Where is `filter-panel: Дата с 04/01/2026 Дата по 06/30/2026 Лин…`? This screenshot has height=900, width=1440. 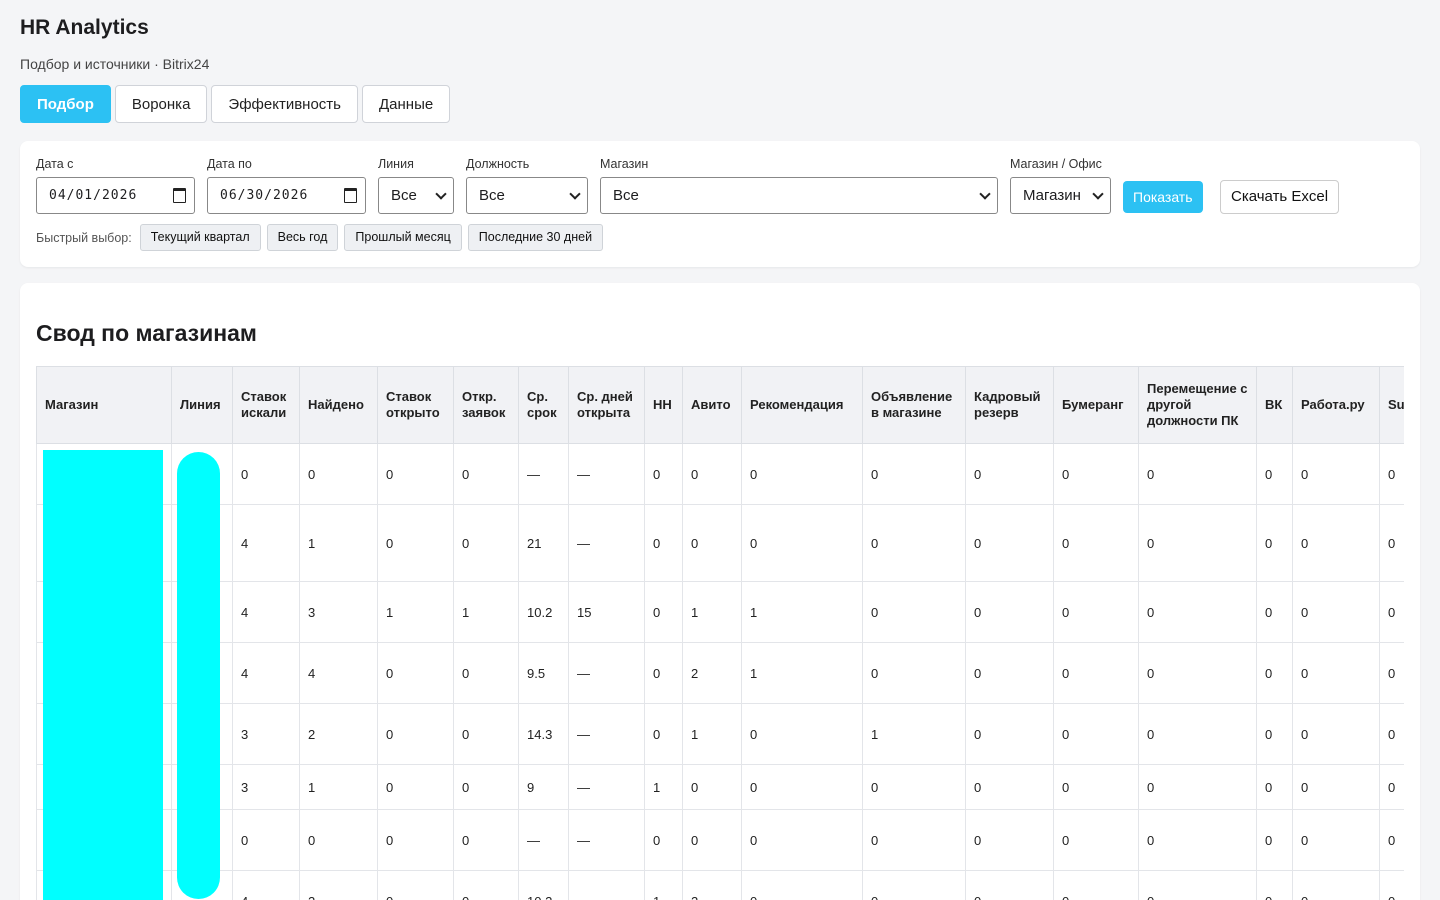
filter-panel: Дата с 04/01/2026 Дата по 06/30/2026 Лин… is located at coordinates (720, 204).